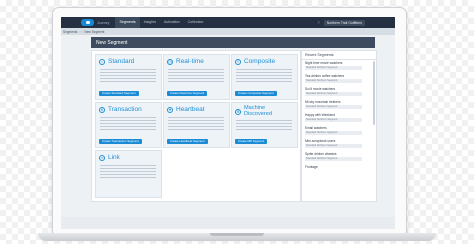 The image size is (474, 244). I want to click on recent-segment-name: Tea-drinker coffee watchers, so click(325, 76).